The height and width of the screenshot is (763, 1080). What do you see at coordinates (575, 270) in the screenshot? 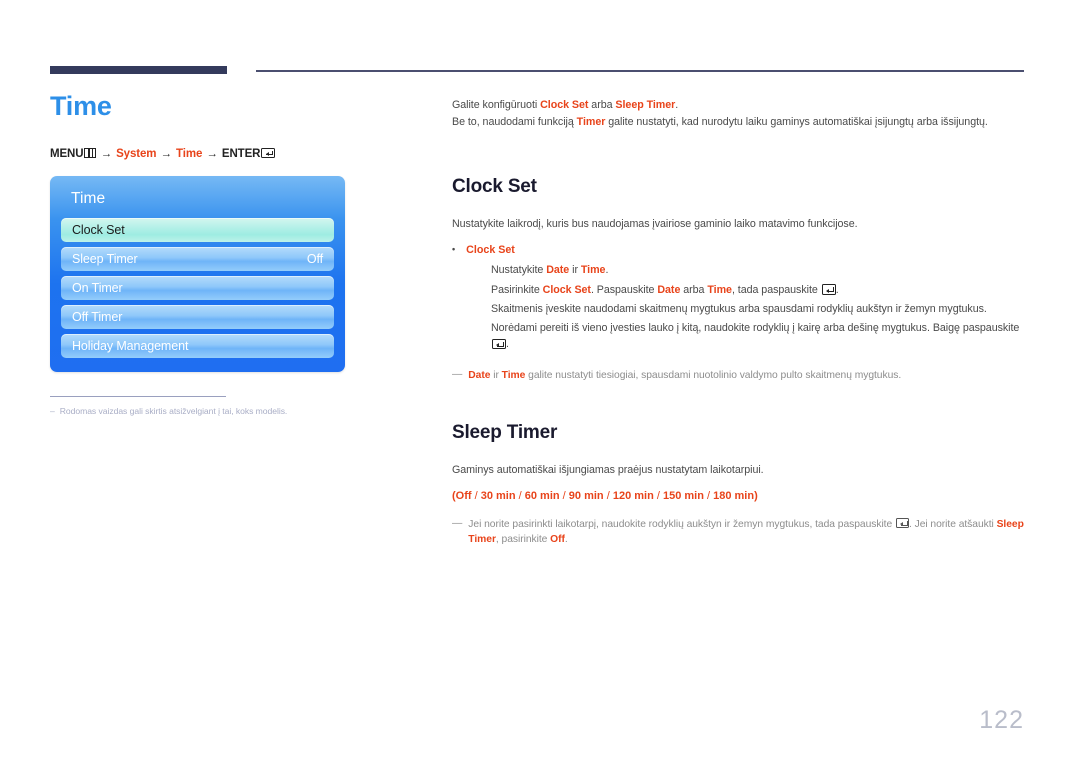
I see `cs1-b: ir` at bounding box center [575, 270].